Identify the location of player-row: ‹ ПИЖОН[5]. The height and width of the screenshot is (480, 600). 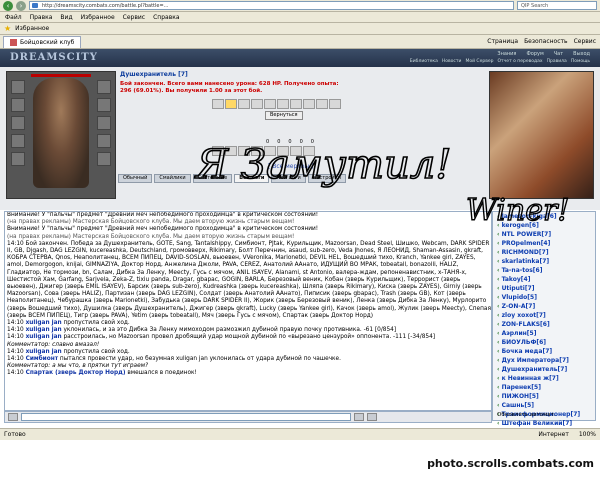
(544, 396).